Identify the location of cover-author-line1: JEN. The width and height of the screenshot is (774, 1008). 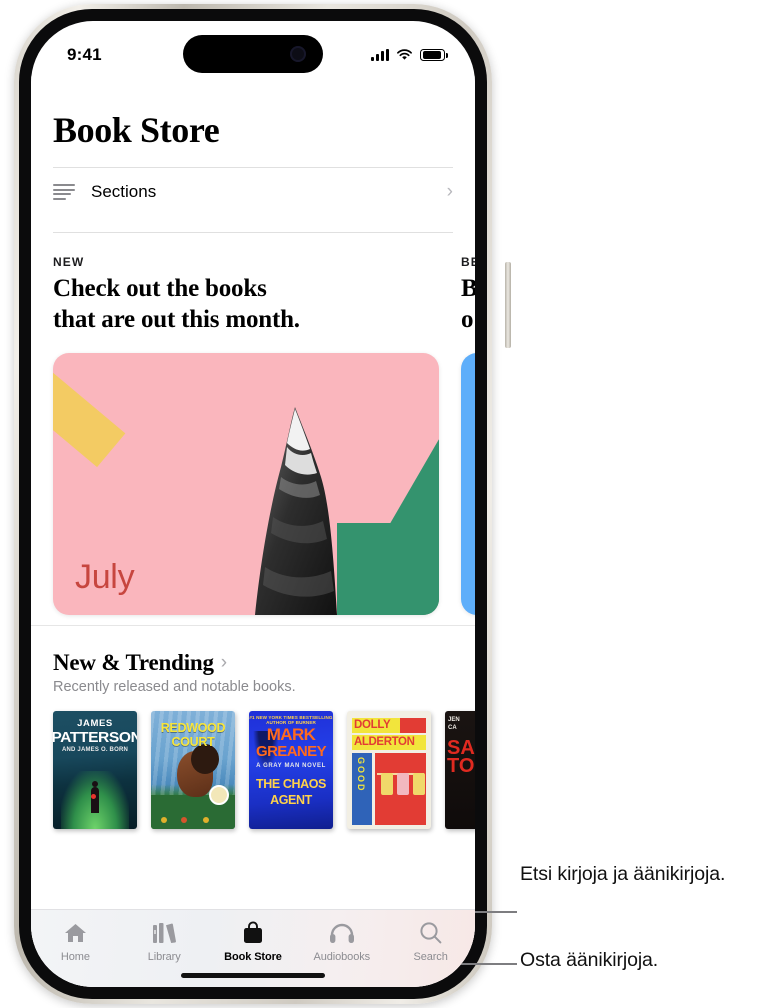
(454, 720).